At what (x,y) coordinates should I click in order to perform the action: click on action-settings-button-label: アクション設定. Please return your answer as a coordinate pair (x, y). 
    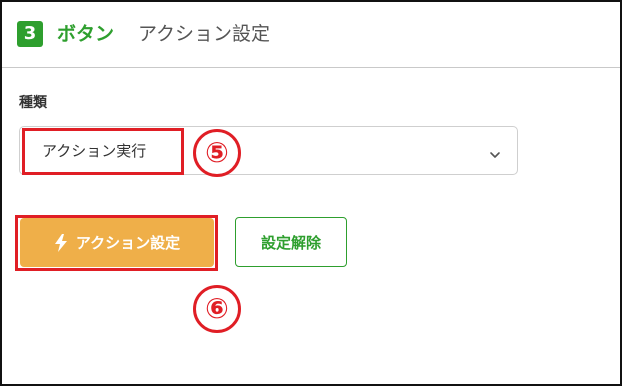
    Looking at the image, I should click on (128, 243).